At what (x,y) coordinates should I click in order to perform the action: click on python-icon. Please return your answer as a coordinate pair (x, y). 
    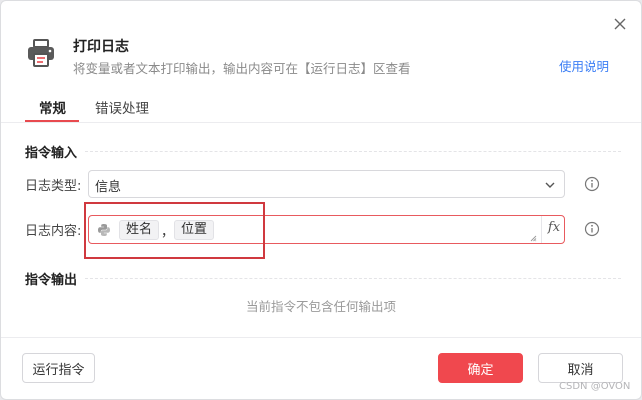
    Looking at the image, I should click on (104, 230).